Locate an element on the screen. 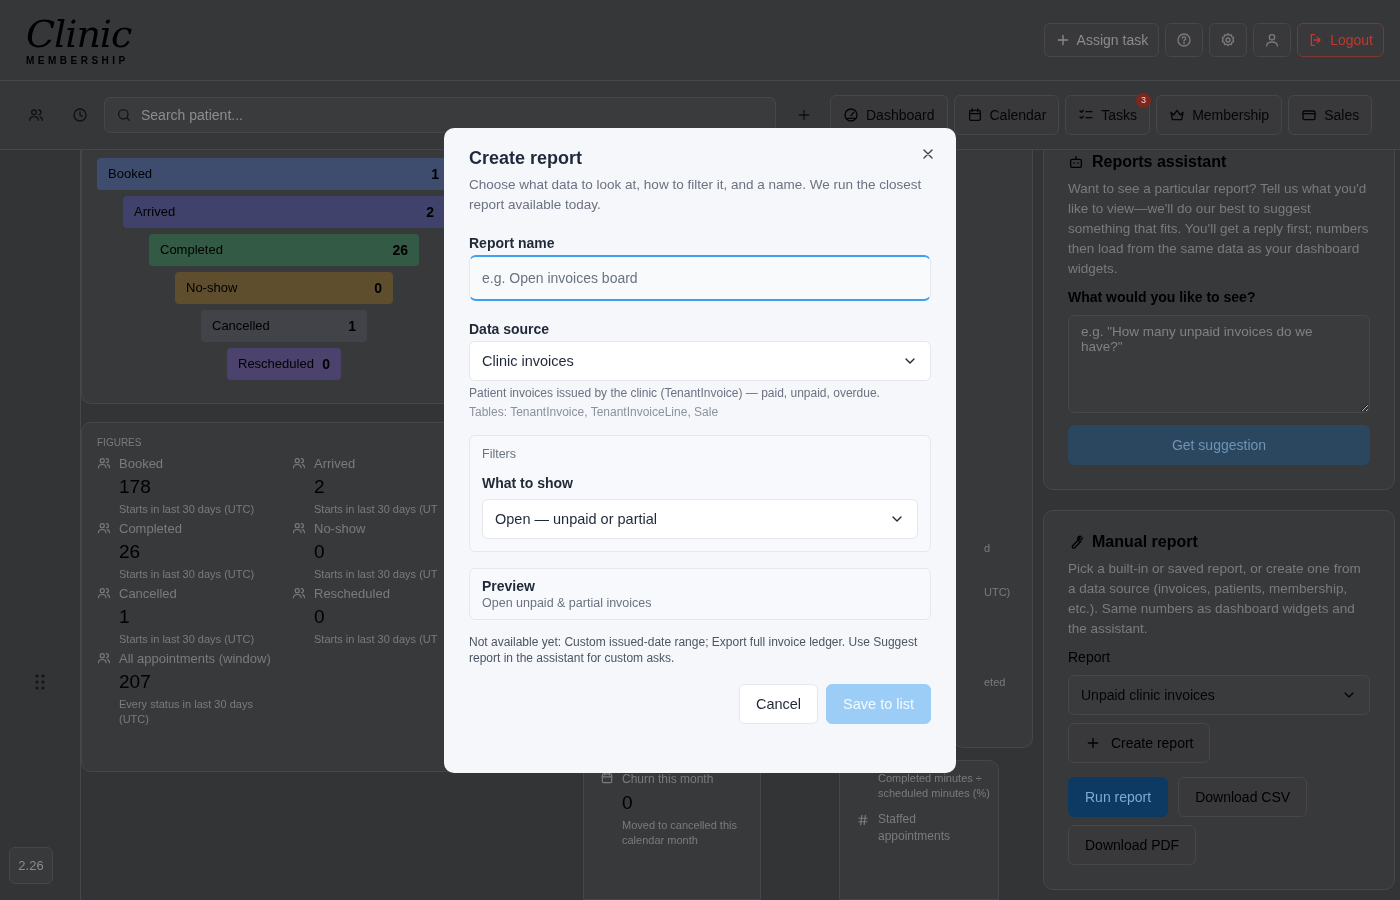 This screenshot has height=900, width=1400. help-button is located at coordinates (1184, 39).